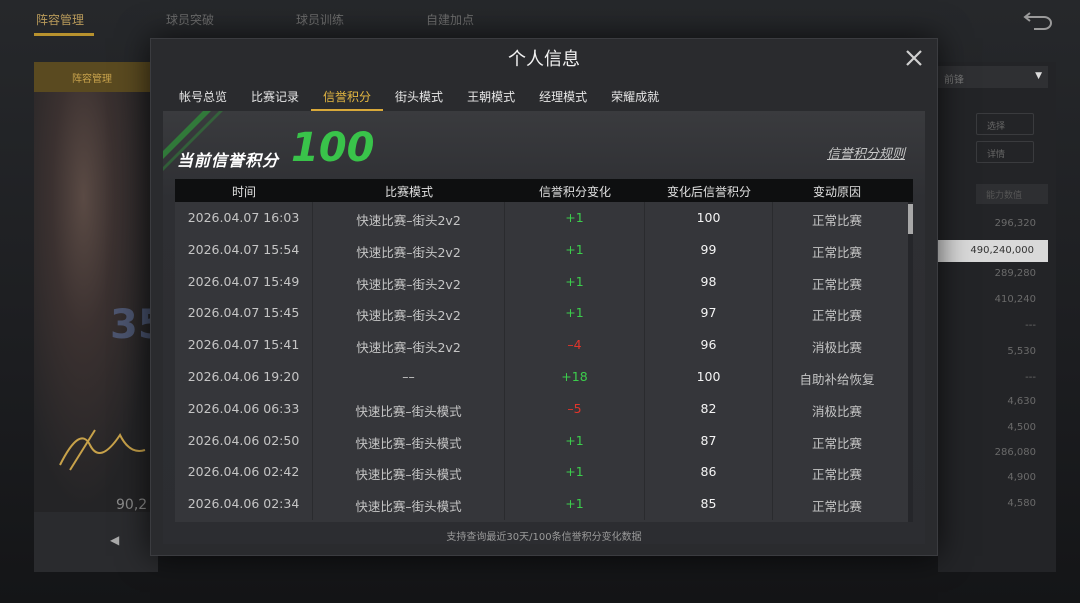 The height and width of the screenshot is (603, 1080). Describe the element at coordinates (102, 450) in the screenshot. I see `player-signature-icon` at that location.